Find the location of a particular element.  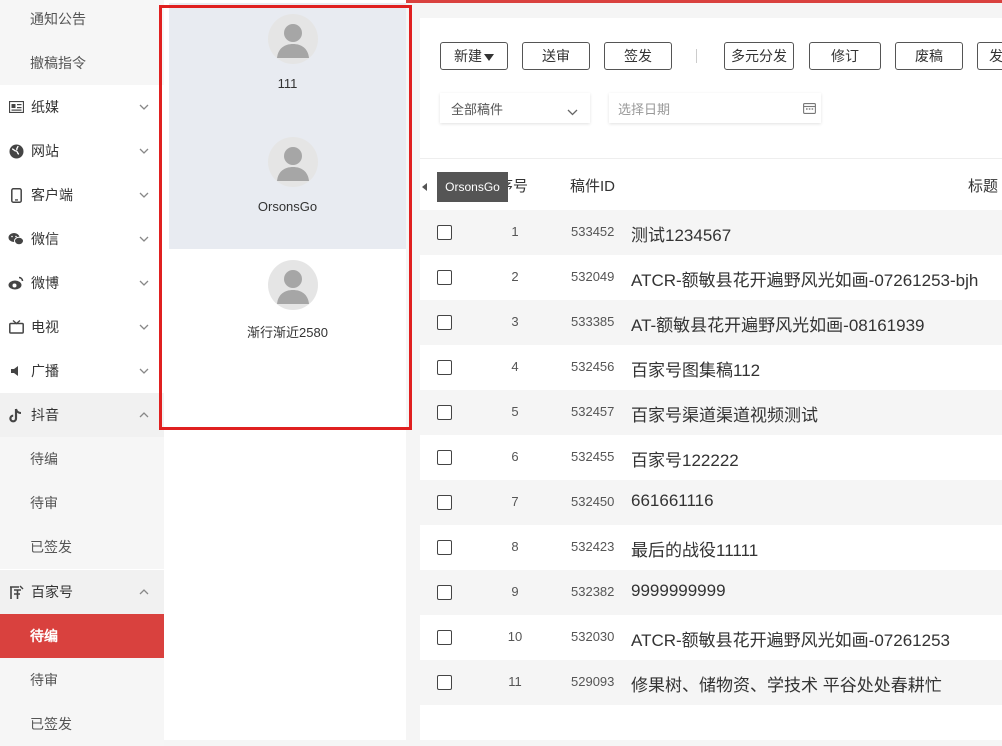

table-row: 11 529093 修果树、储物资、学技术 平谷处处春耕忙 is located at coordinates (711, 682).